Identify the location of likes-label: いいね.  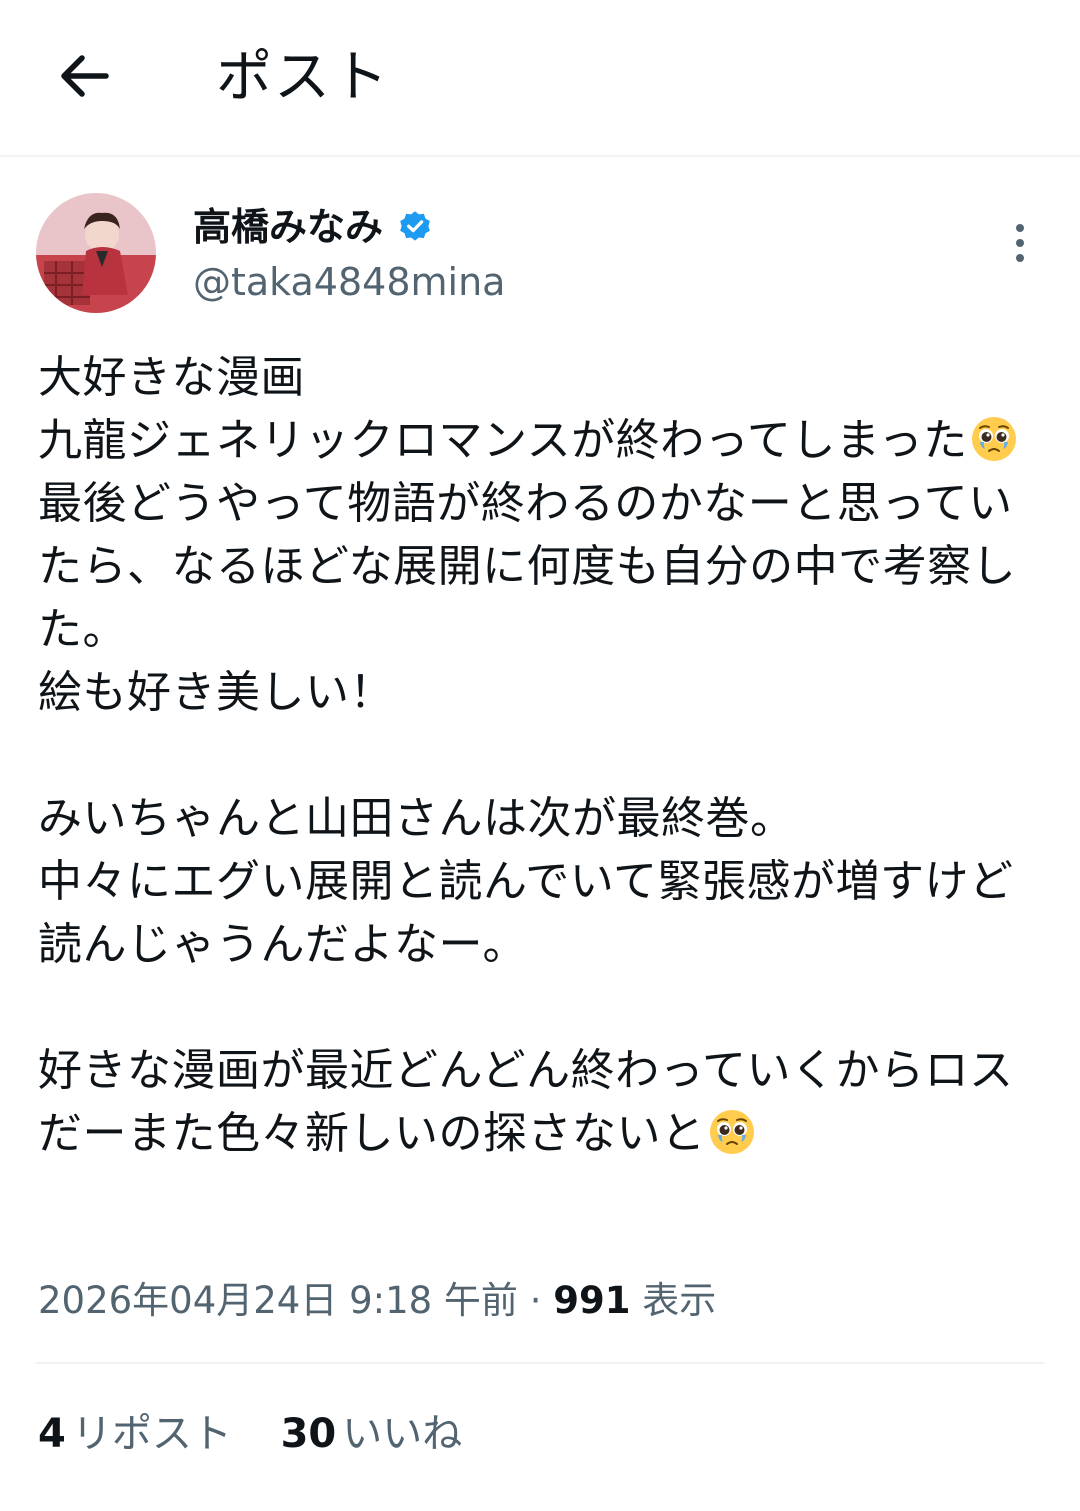
(402, 1434).